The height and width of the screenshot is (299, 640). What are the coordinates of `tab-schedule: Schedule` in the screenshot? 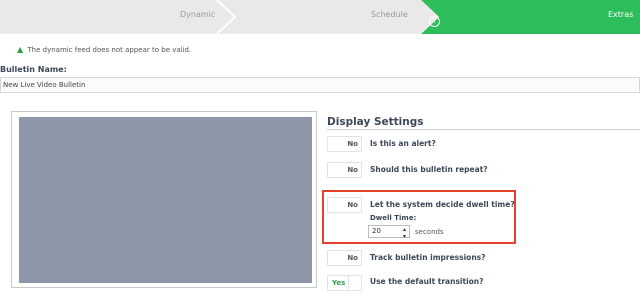 It's located at (389, 14).